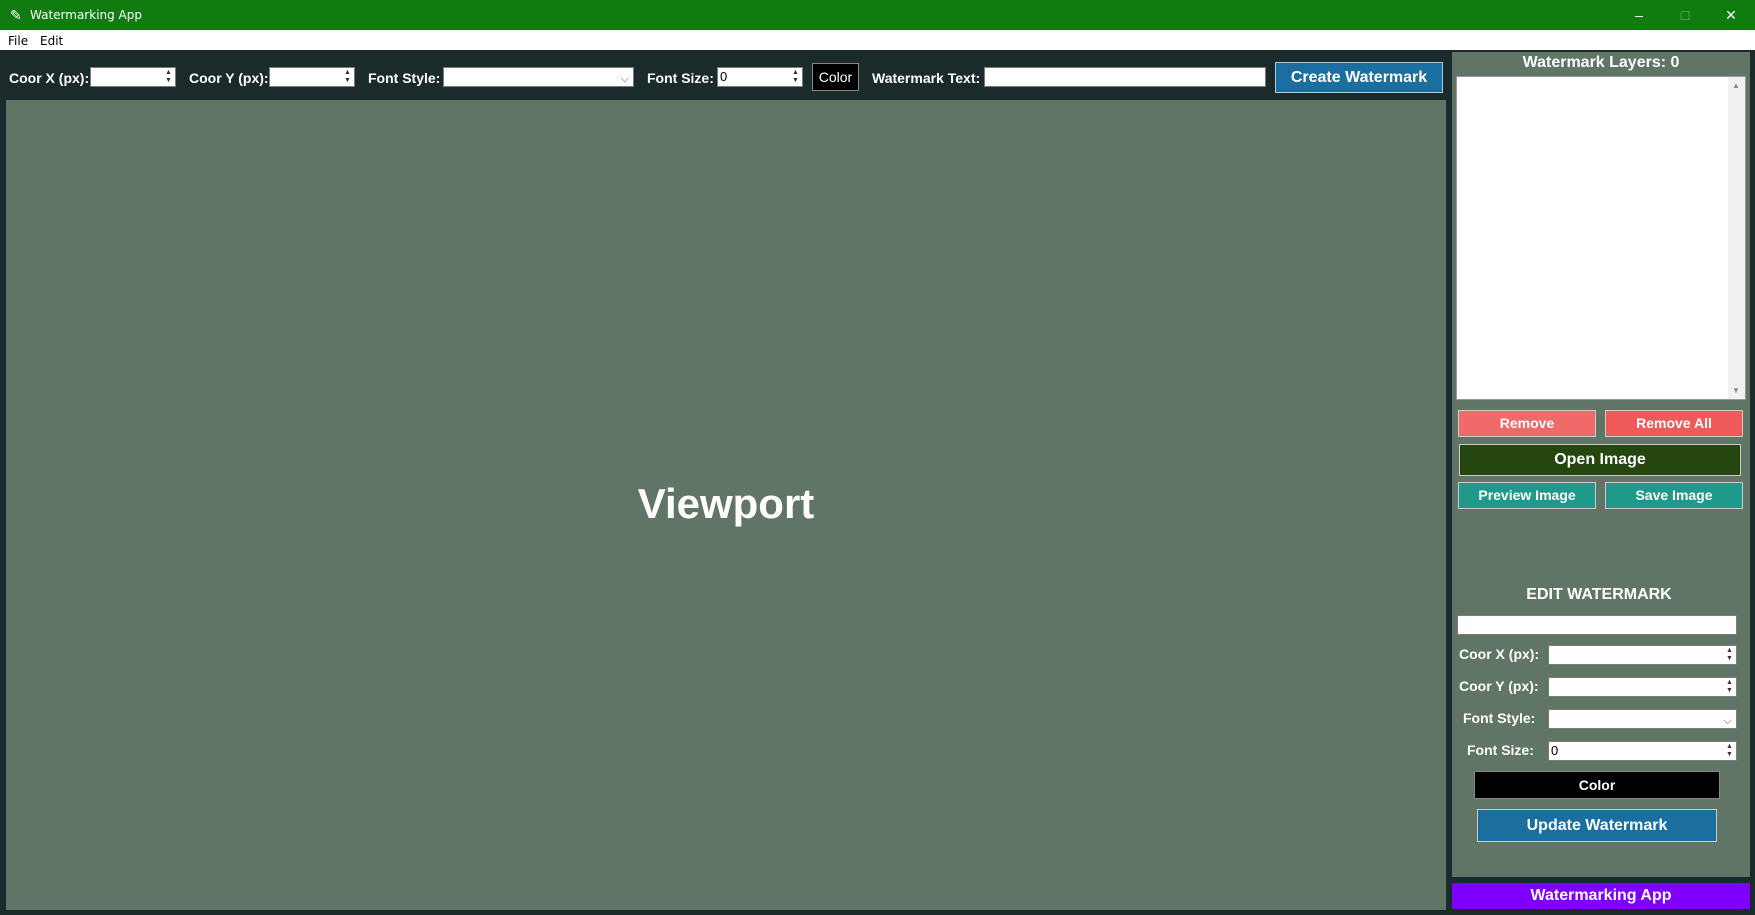  What do you see at coordinates (1736, 390) in the screenshot?
I see `scroll-down-icon: ▼` at bounding box center [1736, 390].